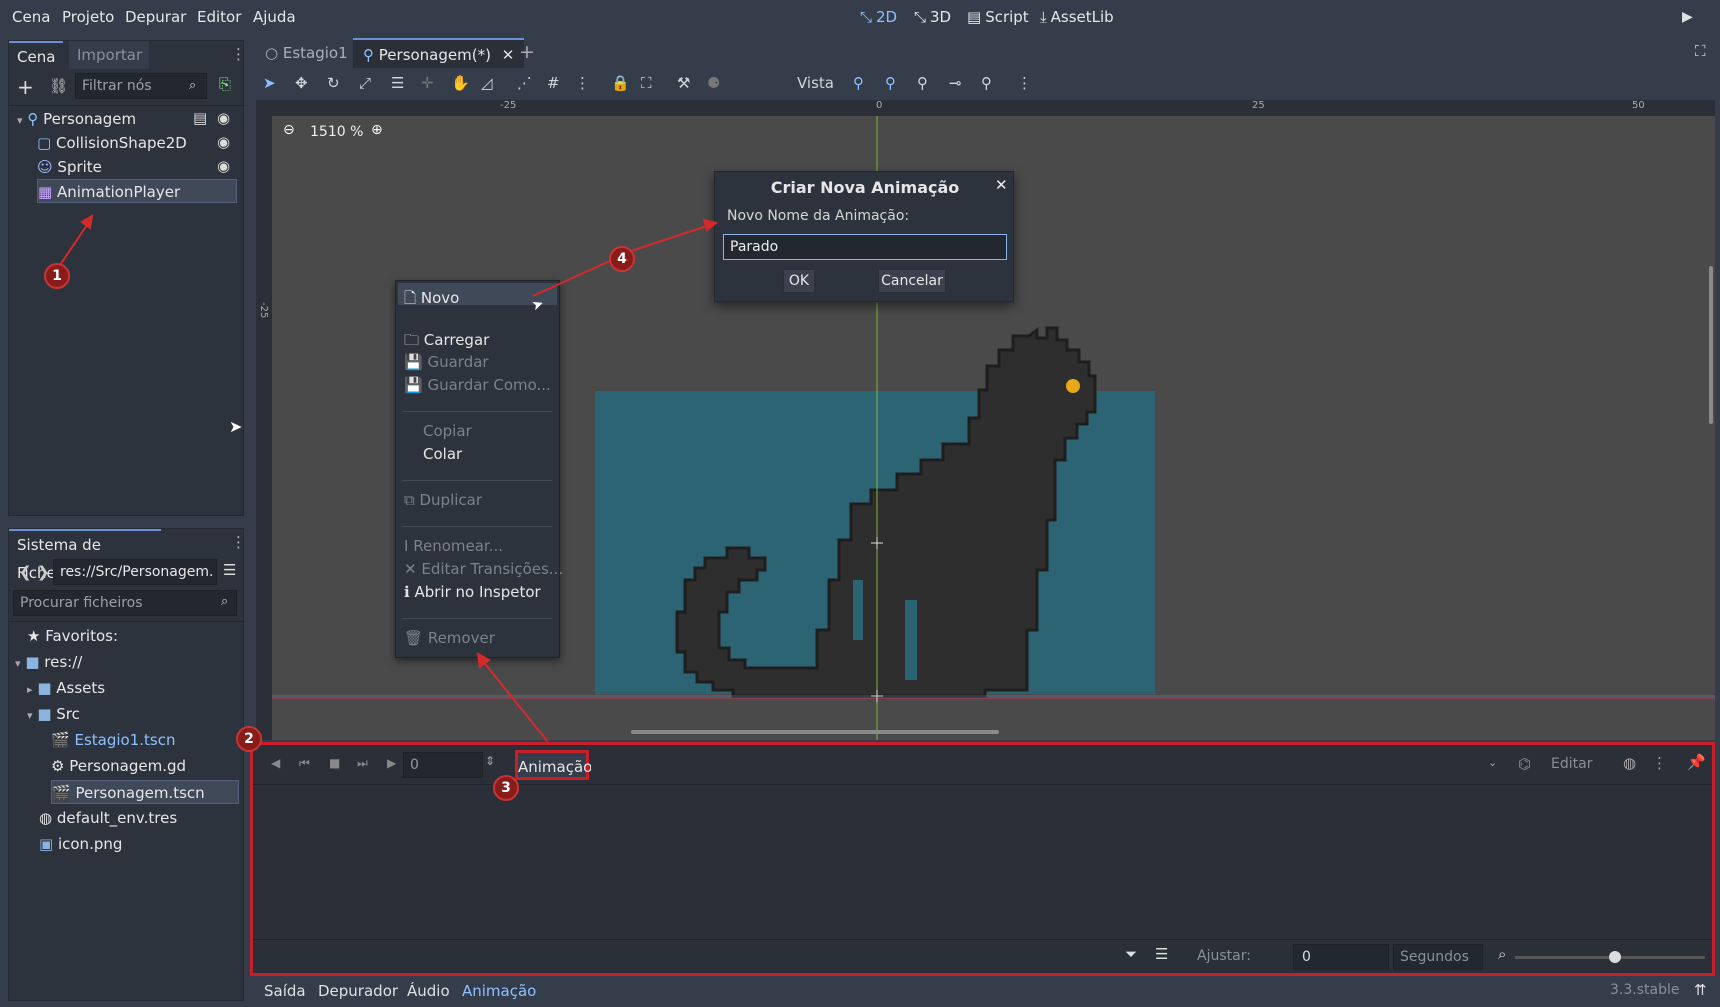 The height and width of the screenshot is (1007, 1720). Describe the element at coordinates (113, 740) in the screenshot. I see `file-item-estagio1: 🎬 Estagio1.tscn` at that location.